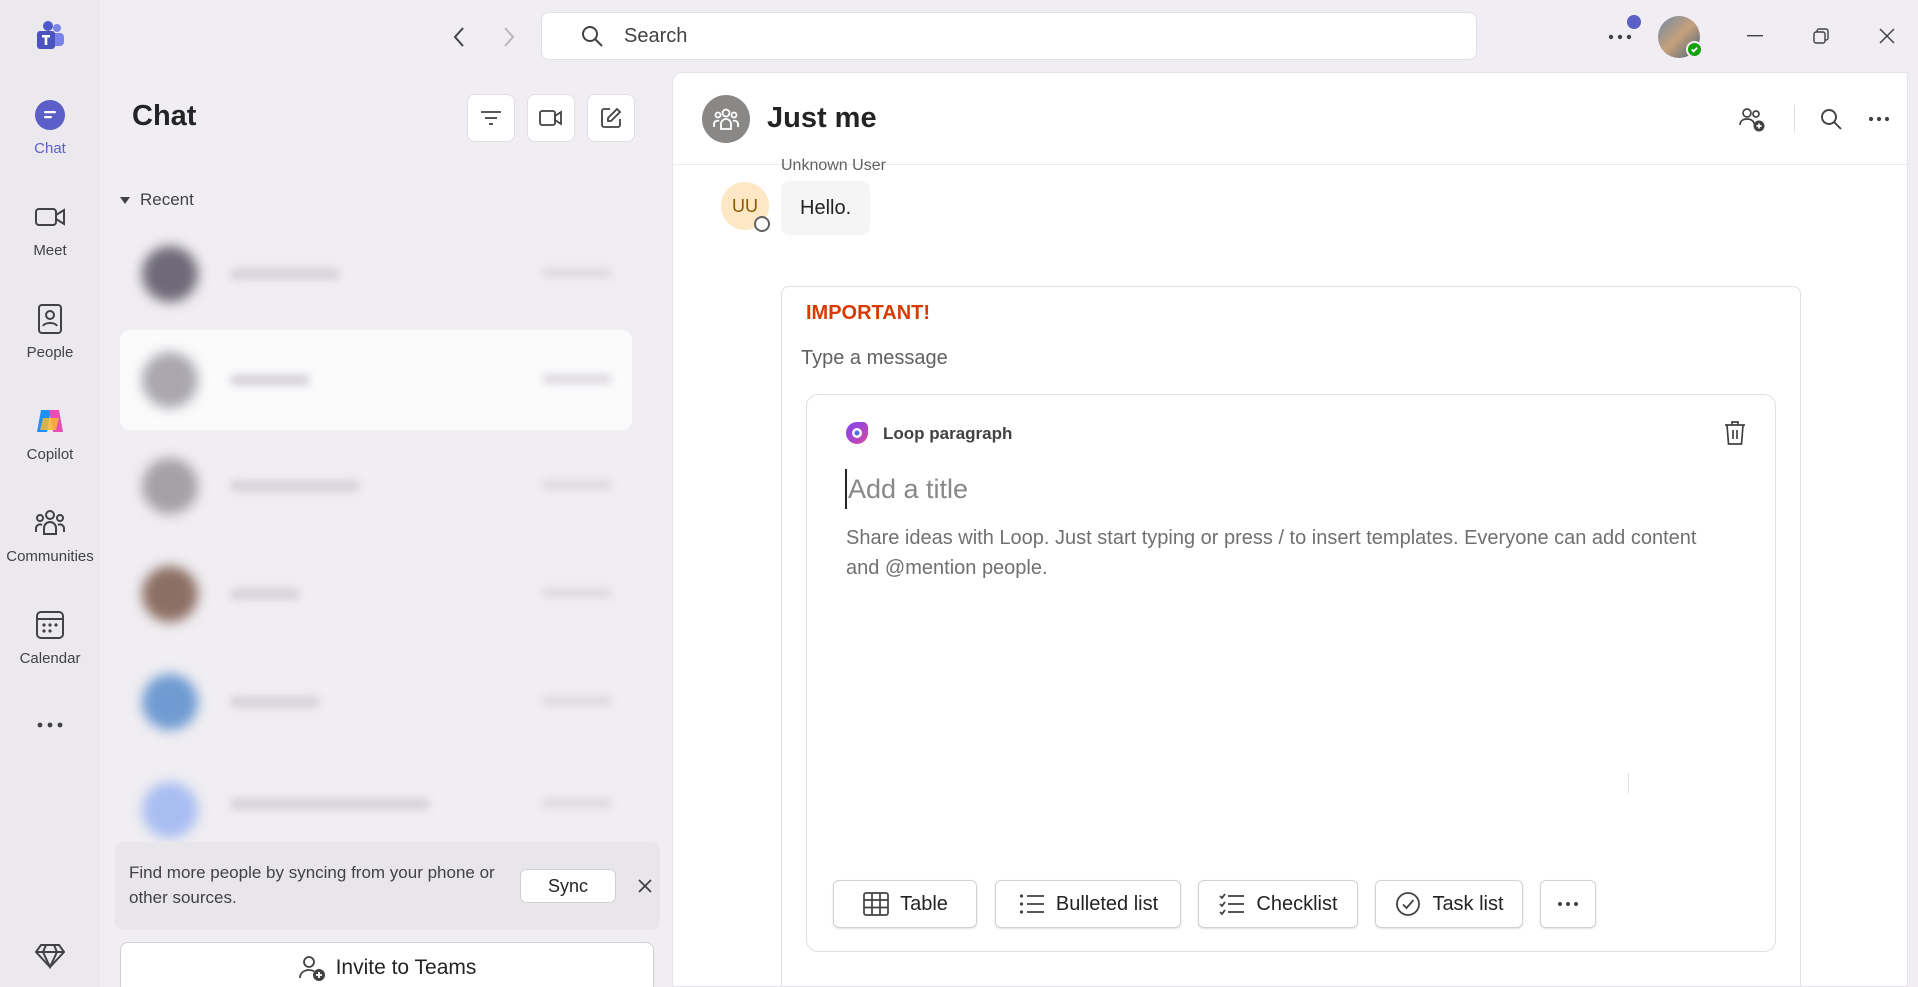 This screenshot has height=987, width=1918. I want to click on restore-icon, so click(1821, 36).